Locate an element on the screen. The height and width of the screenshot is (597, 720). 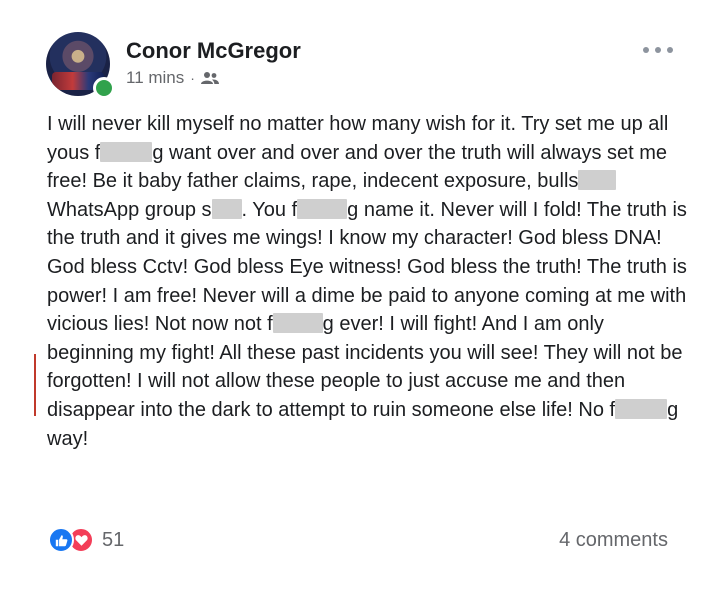
author-name: Conor McGregor is located at coordinates (213, 51).